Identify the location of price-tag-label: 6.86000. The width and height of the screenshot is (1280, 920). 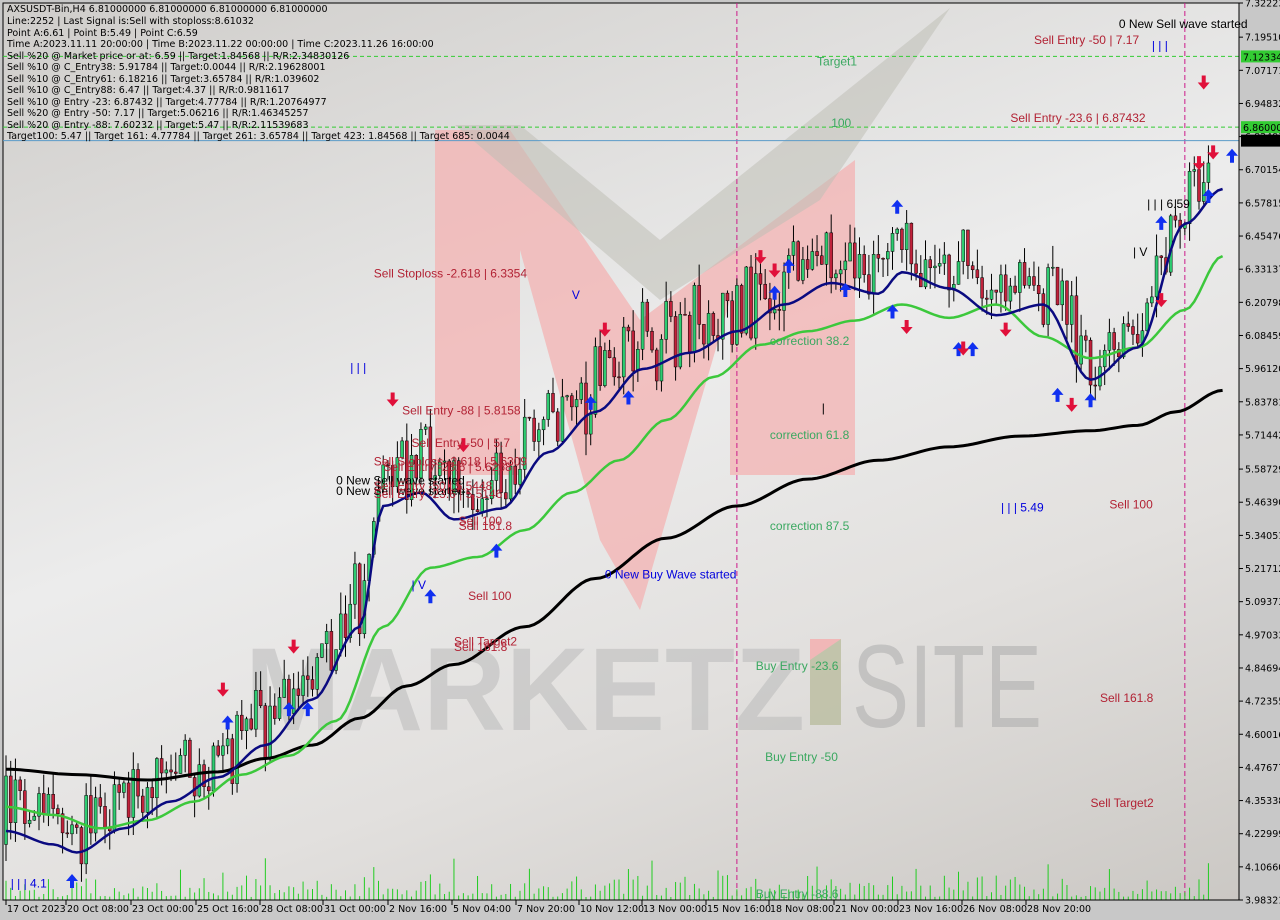
(1261, 128).